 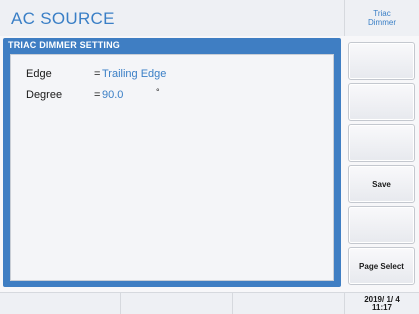 I want to click on status-bar, so click(x=172, y=303).